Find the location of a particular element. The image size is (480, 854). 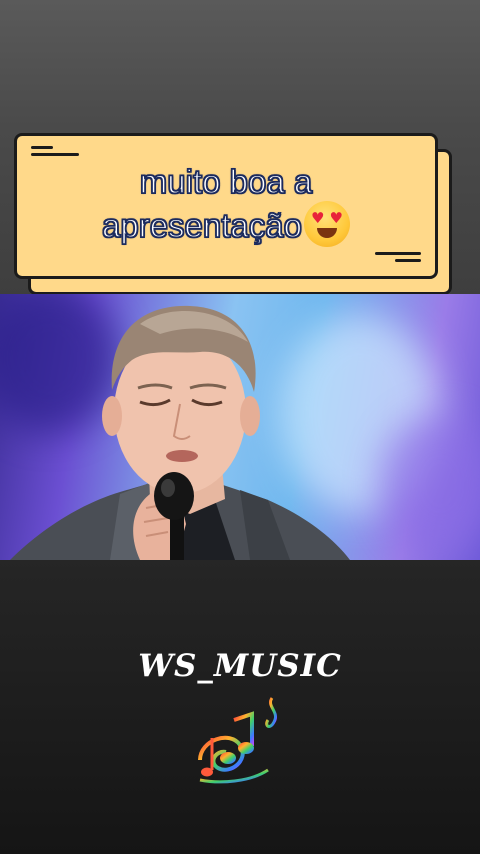

comment-line-2: apresentação is located at coordinates (201, 225).